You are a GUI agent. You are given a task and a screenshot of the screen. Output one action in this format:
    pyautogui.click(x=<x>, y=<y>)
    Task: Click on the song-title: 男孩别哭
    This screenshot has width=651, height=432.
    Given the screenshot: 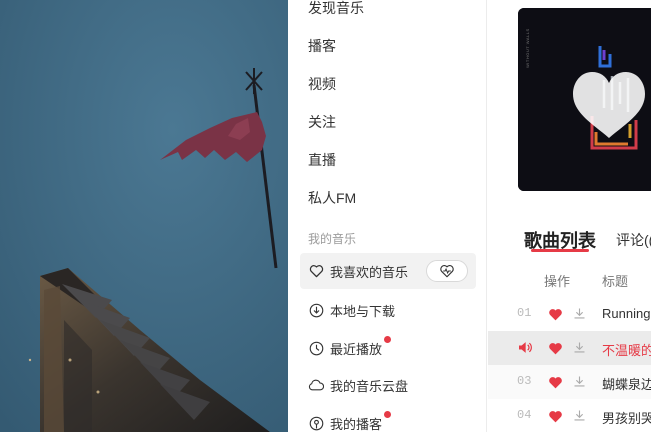 What is the action you would take?
    pyautogui.click(x=626, y=418)
    